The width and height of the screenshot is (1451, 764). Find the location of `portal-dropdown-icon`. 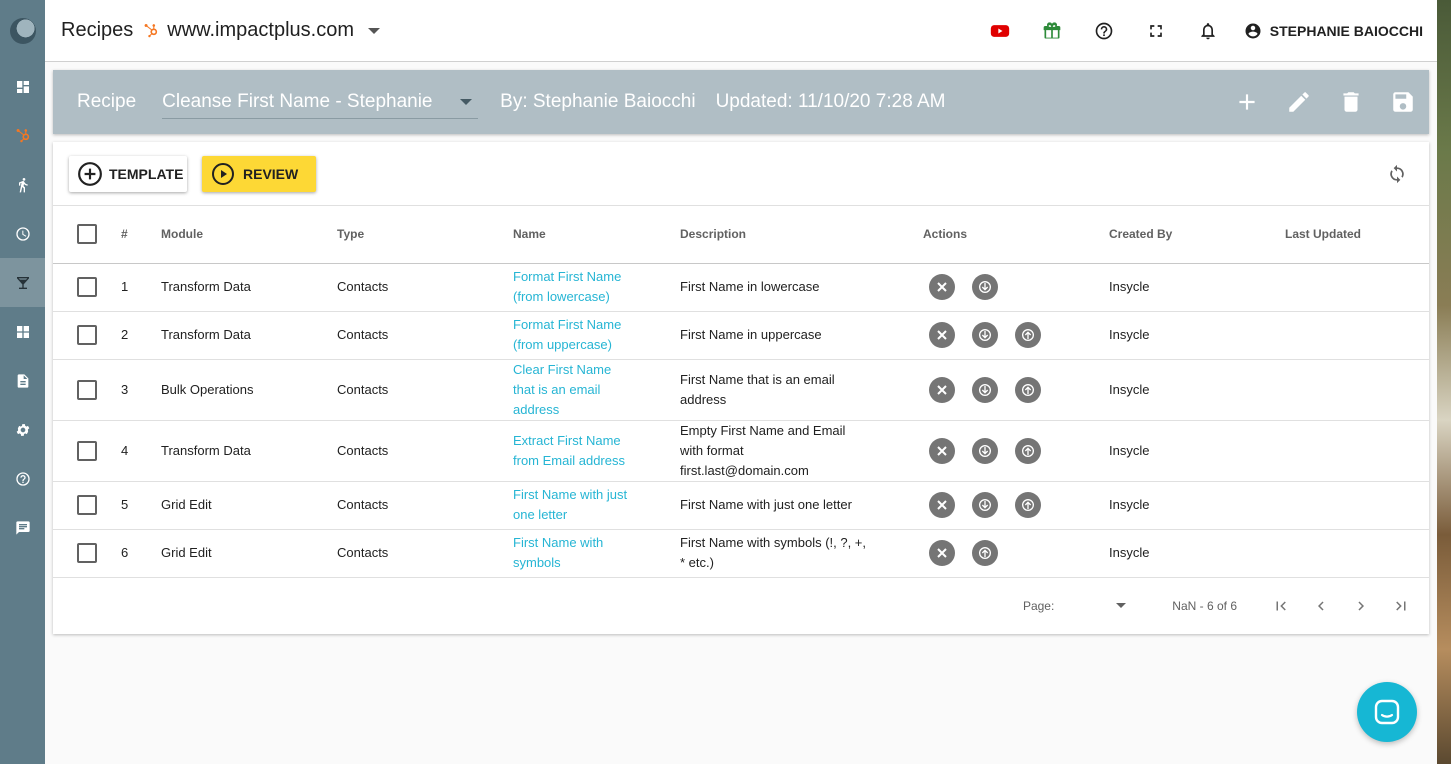

portal-dropdown-icon is located at coordinates (373, 30).